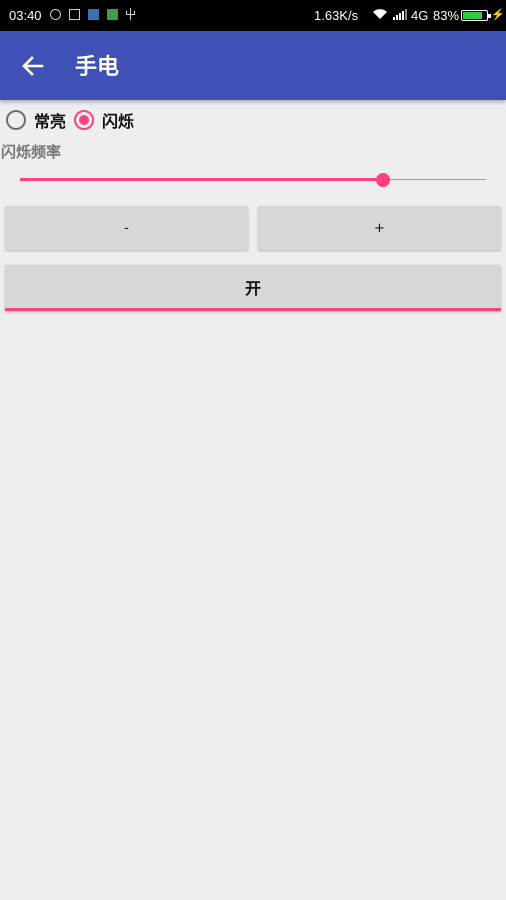  What do you see at coordinates (84, 120) in the screenshot?
I see `radio-flash-circle` at bounding box center [84, 120].